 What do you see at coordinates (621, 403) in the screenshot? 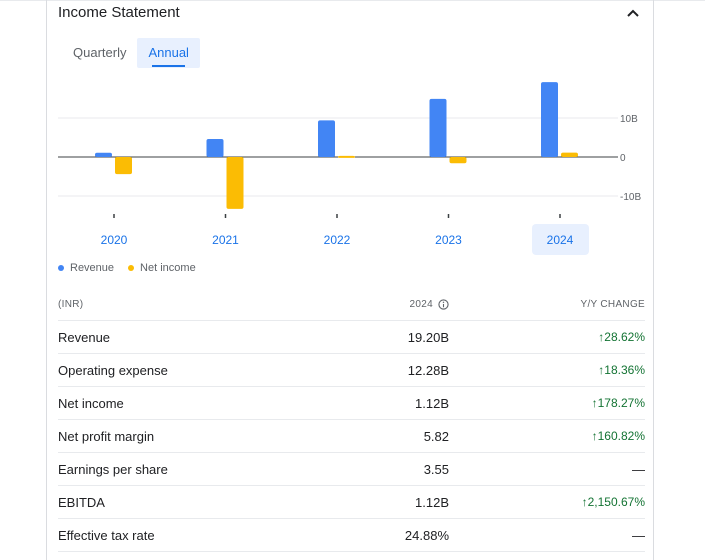
I see `row-change-value: 178.27%` at bounding box center [621, 403].